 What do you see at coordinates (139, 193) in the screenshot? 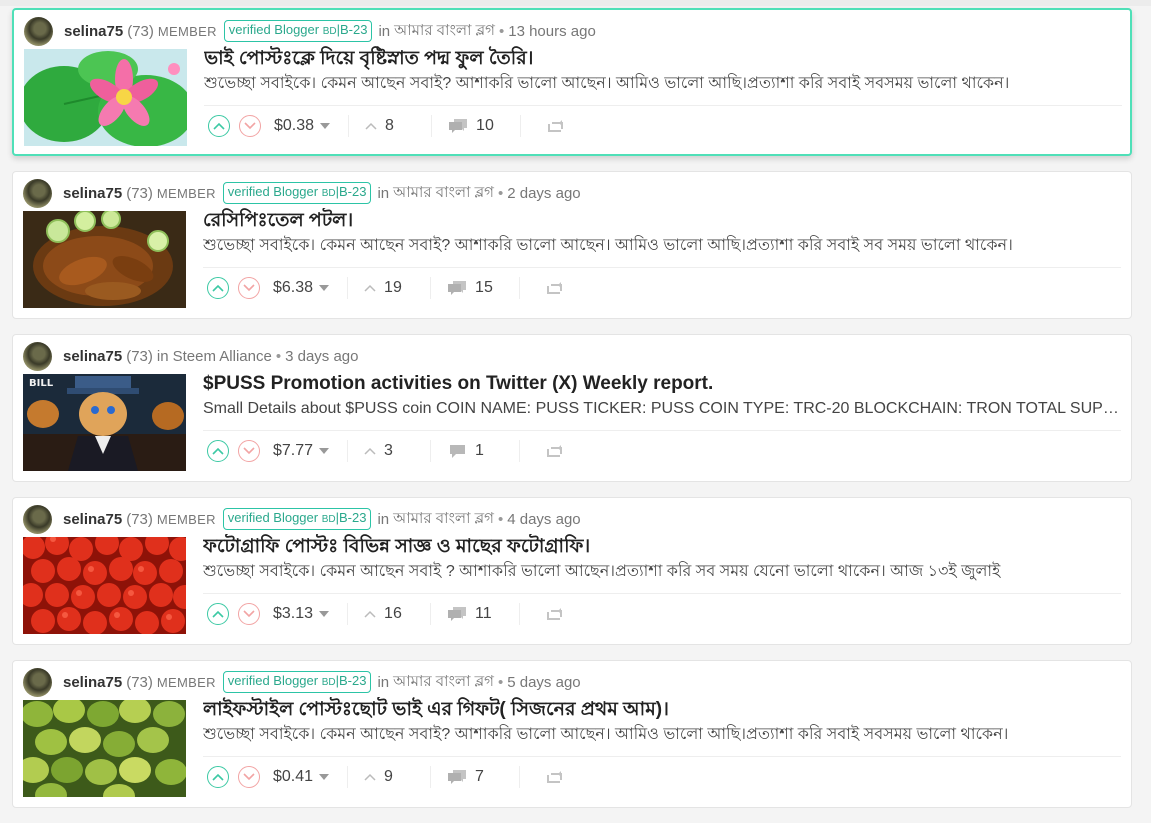
I see `author-reputation: (73)` at bounding box center [139, 193].